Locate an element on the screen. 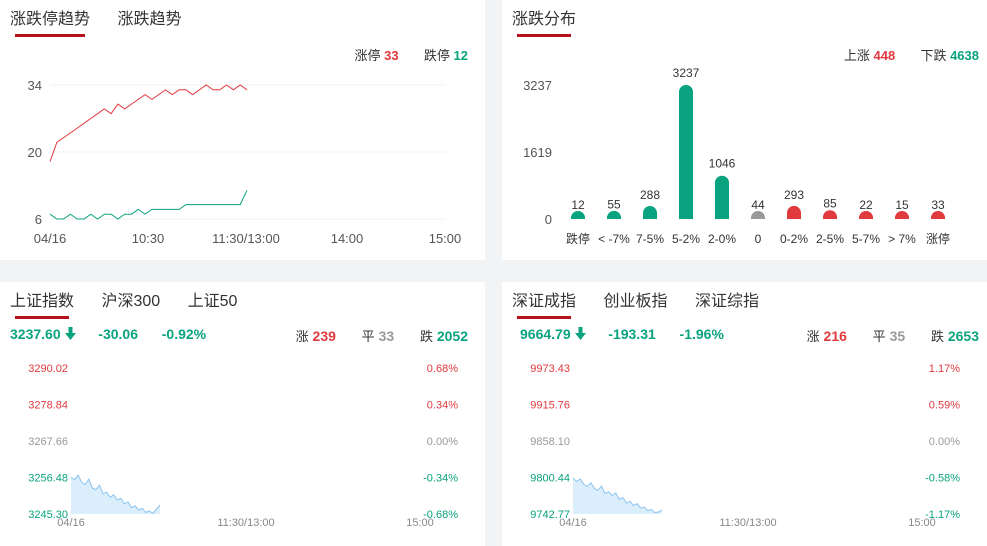  x-tick-label: 7-5% is located at coordinates (650, 239).